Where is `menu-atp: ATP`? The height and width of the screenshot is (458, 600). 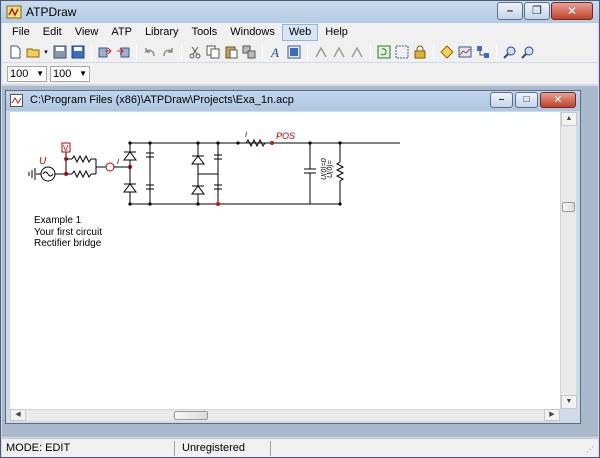 menu-atp: ATP is located at coordinates (121, 32).